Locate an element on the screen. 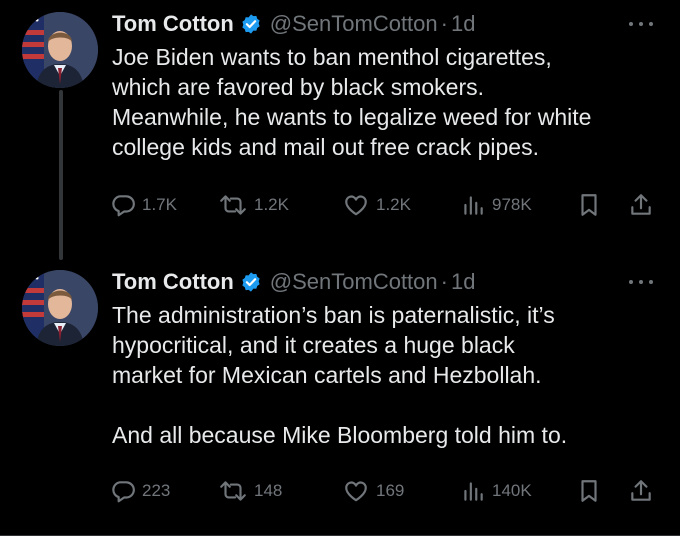 Image resolution: width=680 pixels, height=536 pixels. repost-count: 148 is located at coordinates (268, 490).